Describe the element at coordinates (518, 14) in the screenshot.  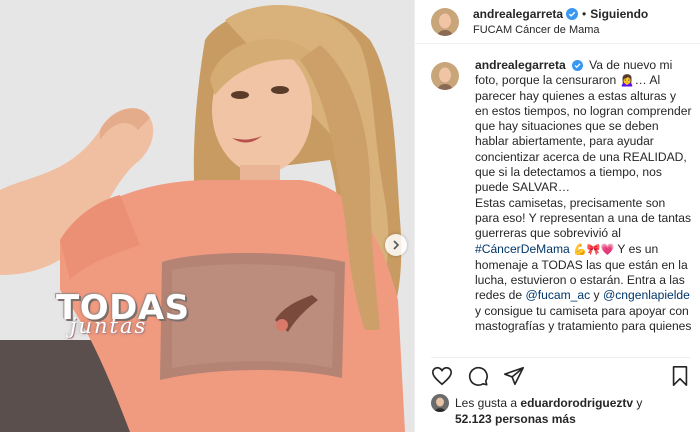
I see `header-username: andrealegarreta` at that location.